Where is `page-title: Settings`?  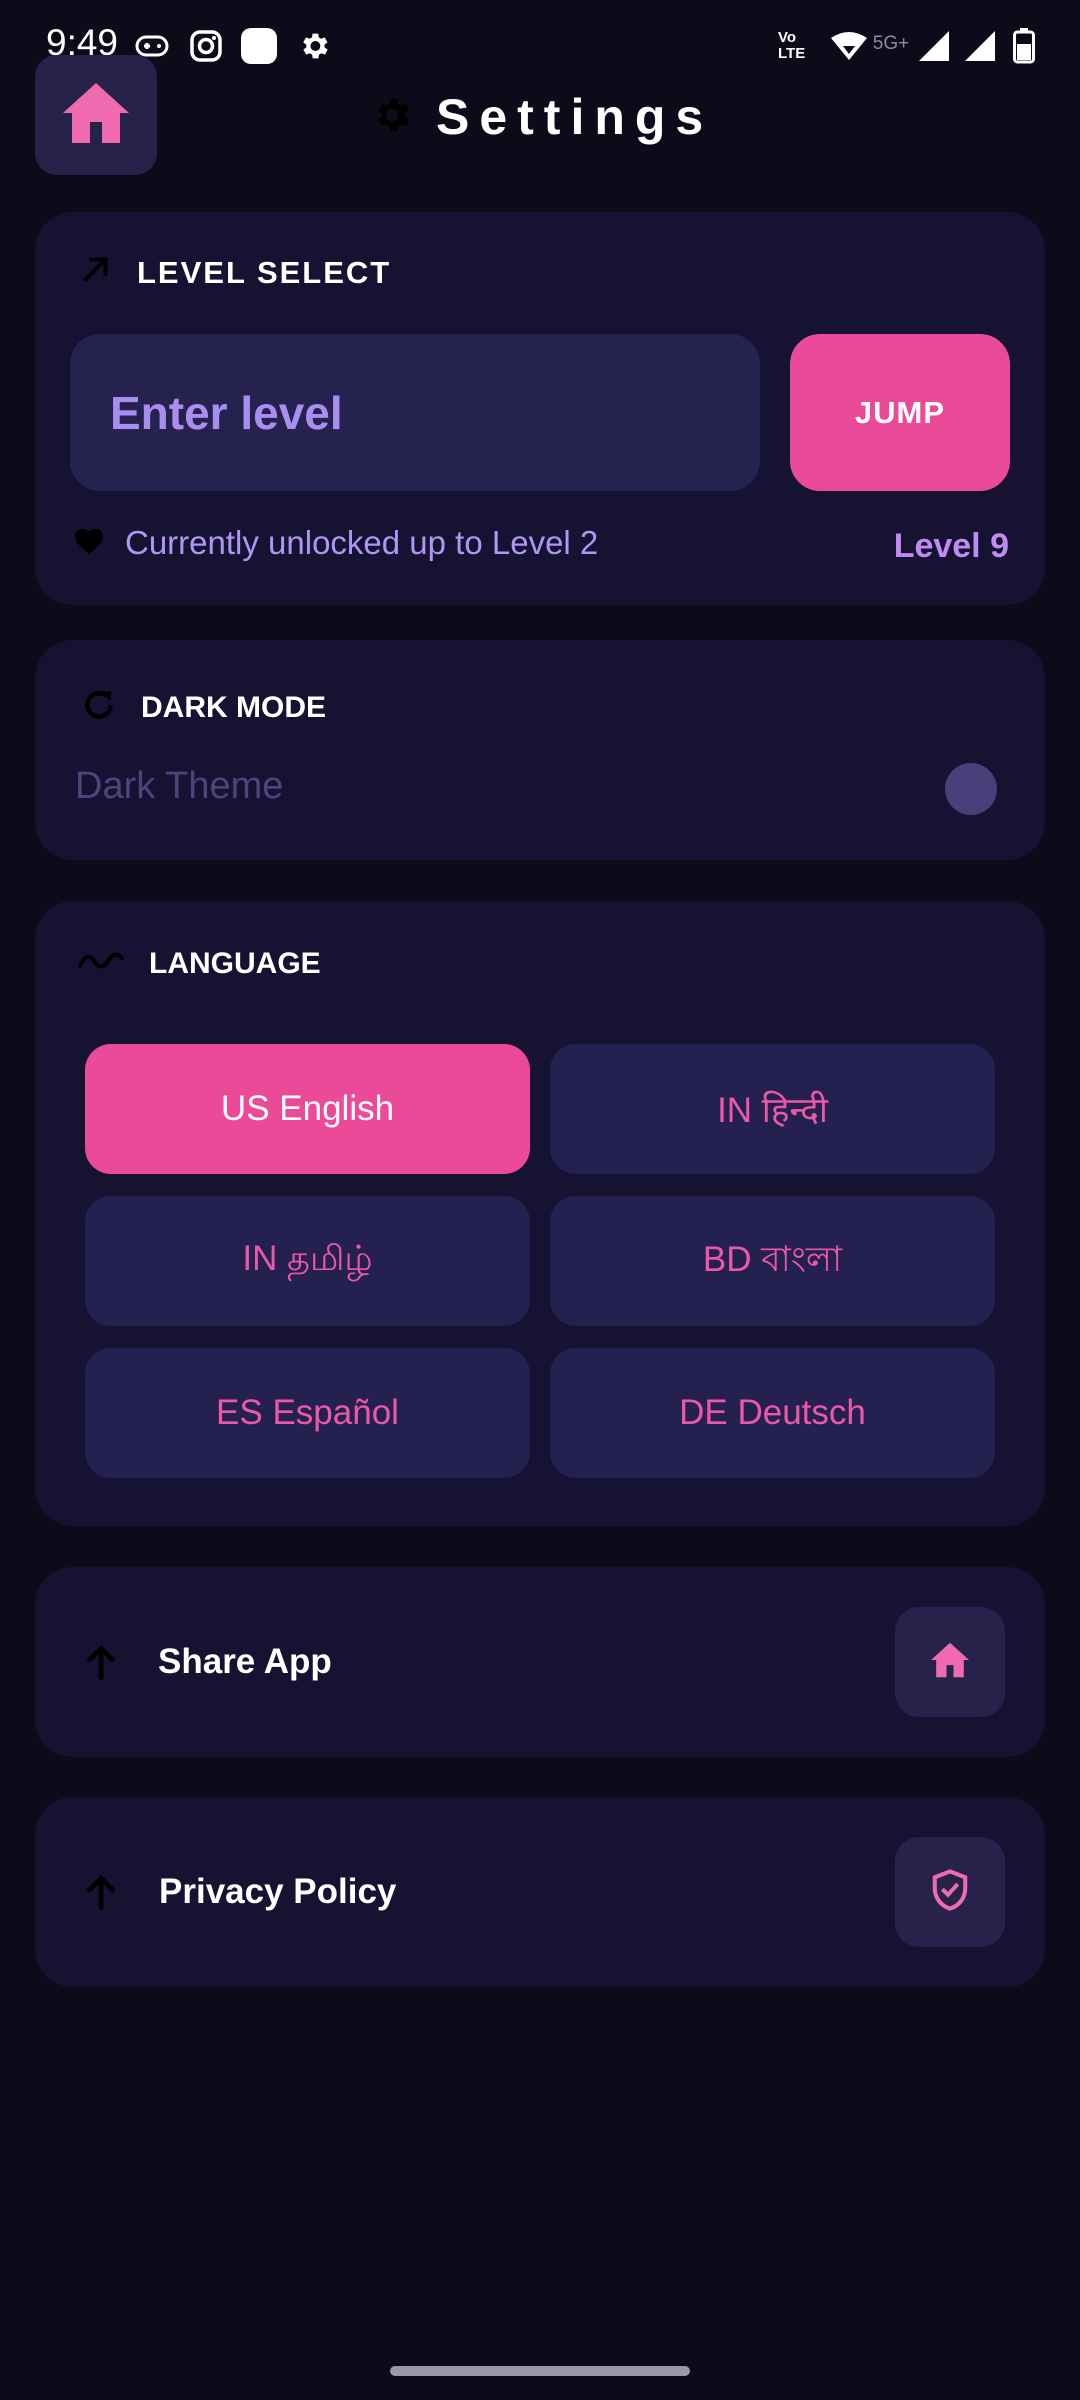
page-title: Settings is located at coordinates (575, 117).